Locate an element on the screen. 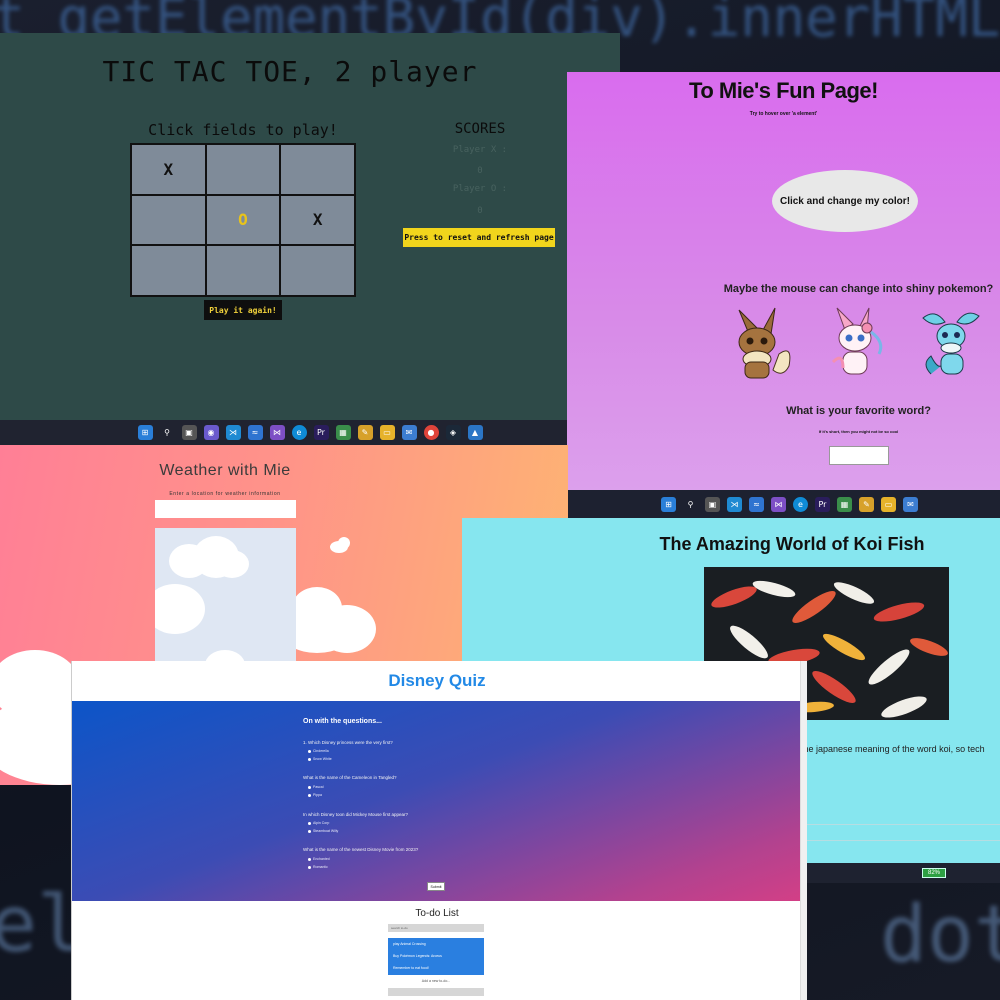 This screenshot has height=1000, width=1000. player-x-score: 0 is located at coordinates (480, 171).